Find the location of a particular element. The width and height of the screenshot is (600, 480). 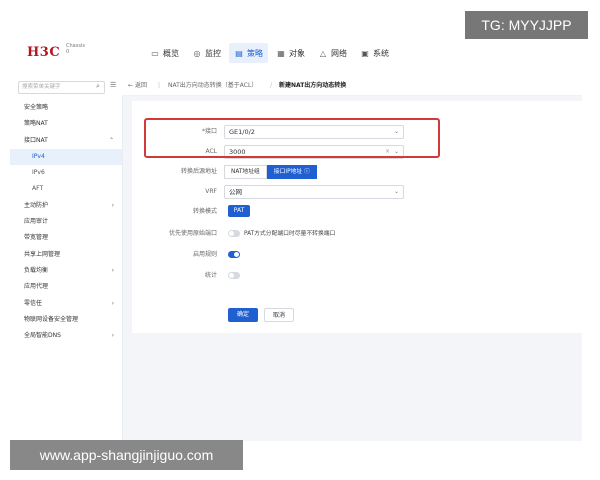

mode-label: 转换模式 is located at coordinates (204, 211).